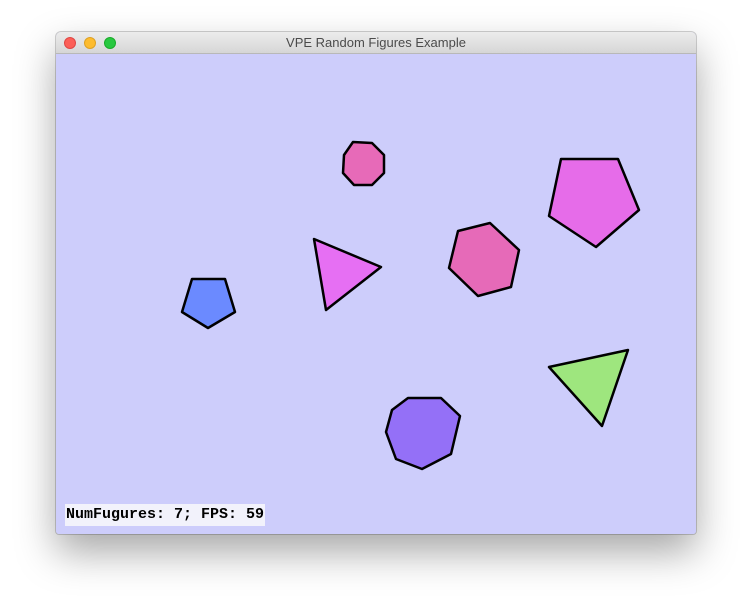 The image size is (752, 614). What do you see at coordinates (588, 388) in the screenshot?
I see `figure-triangle-green` at bounding box center [588, 388].